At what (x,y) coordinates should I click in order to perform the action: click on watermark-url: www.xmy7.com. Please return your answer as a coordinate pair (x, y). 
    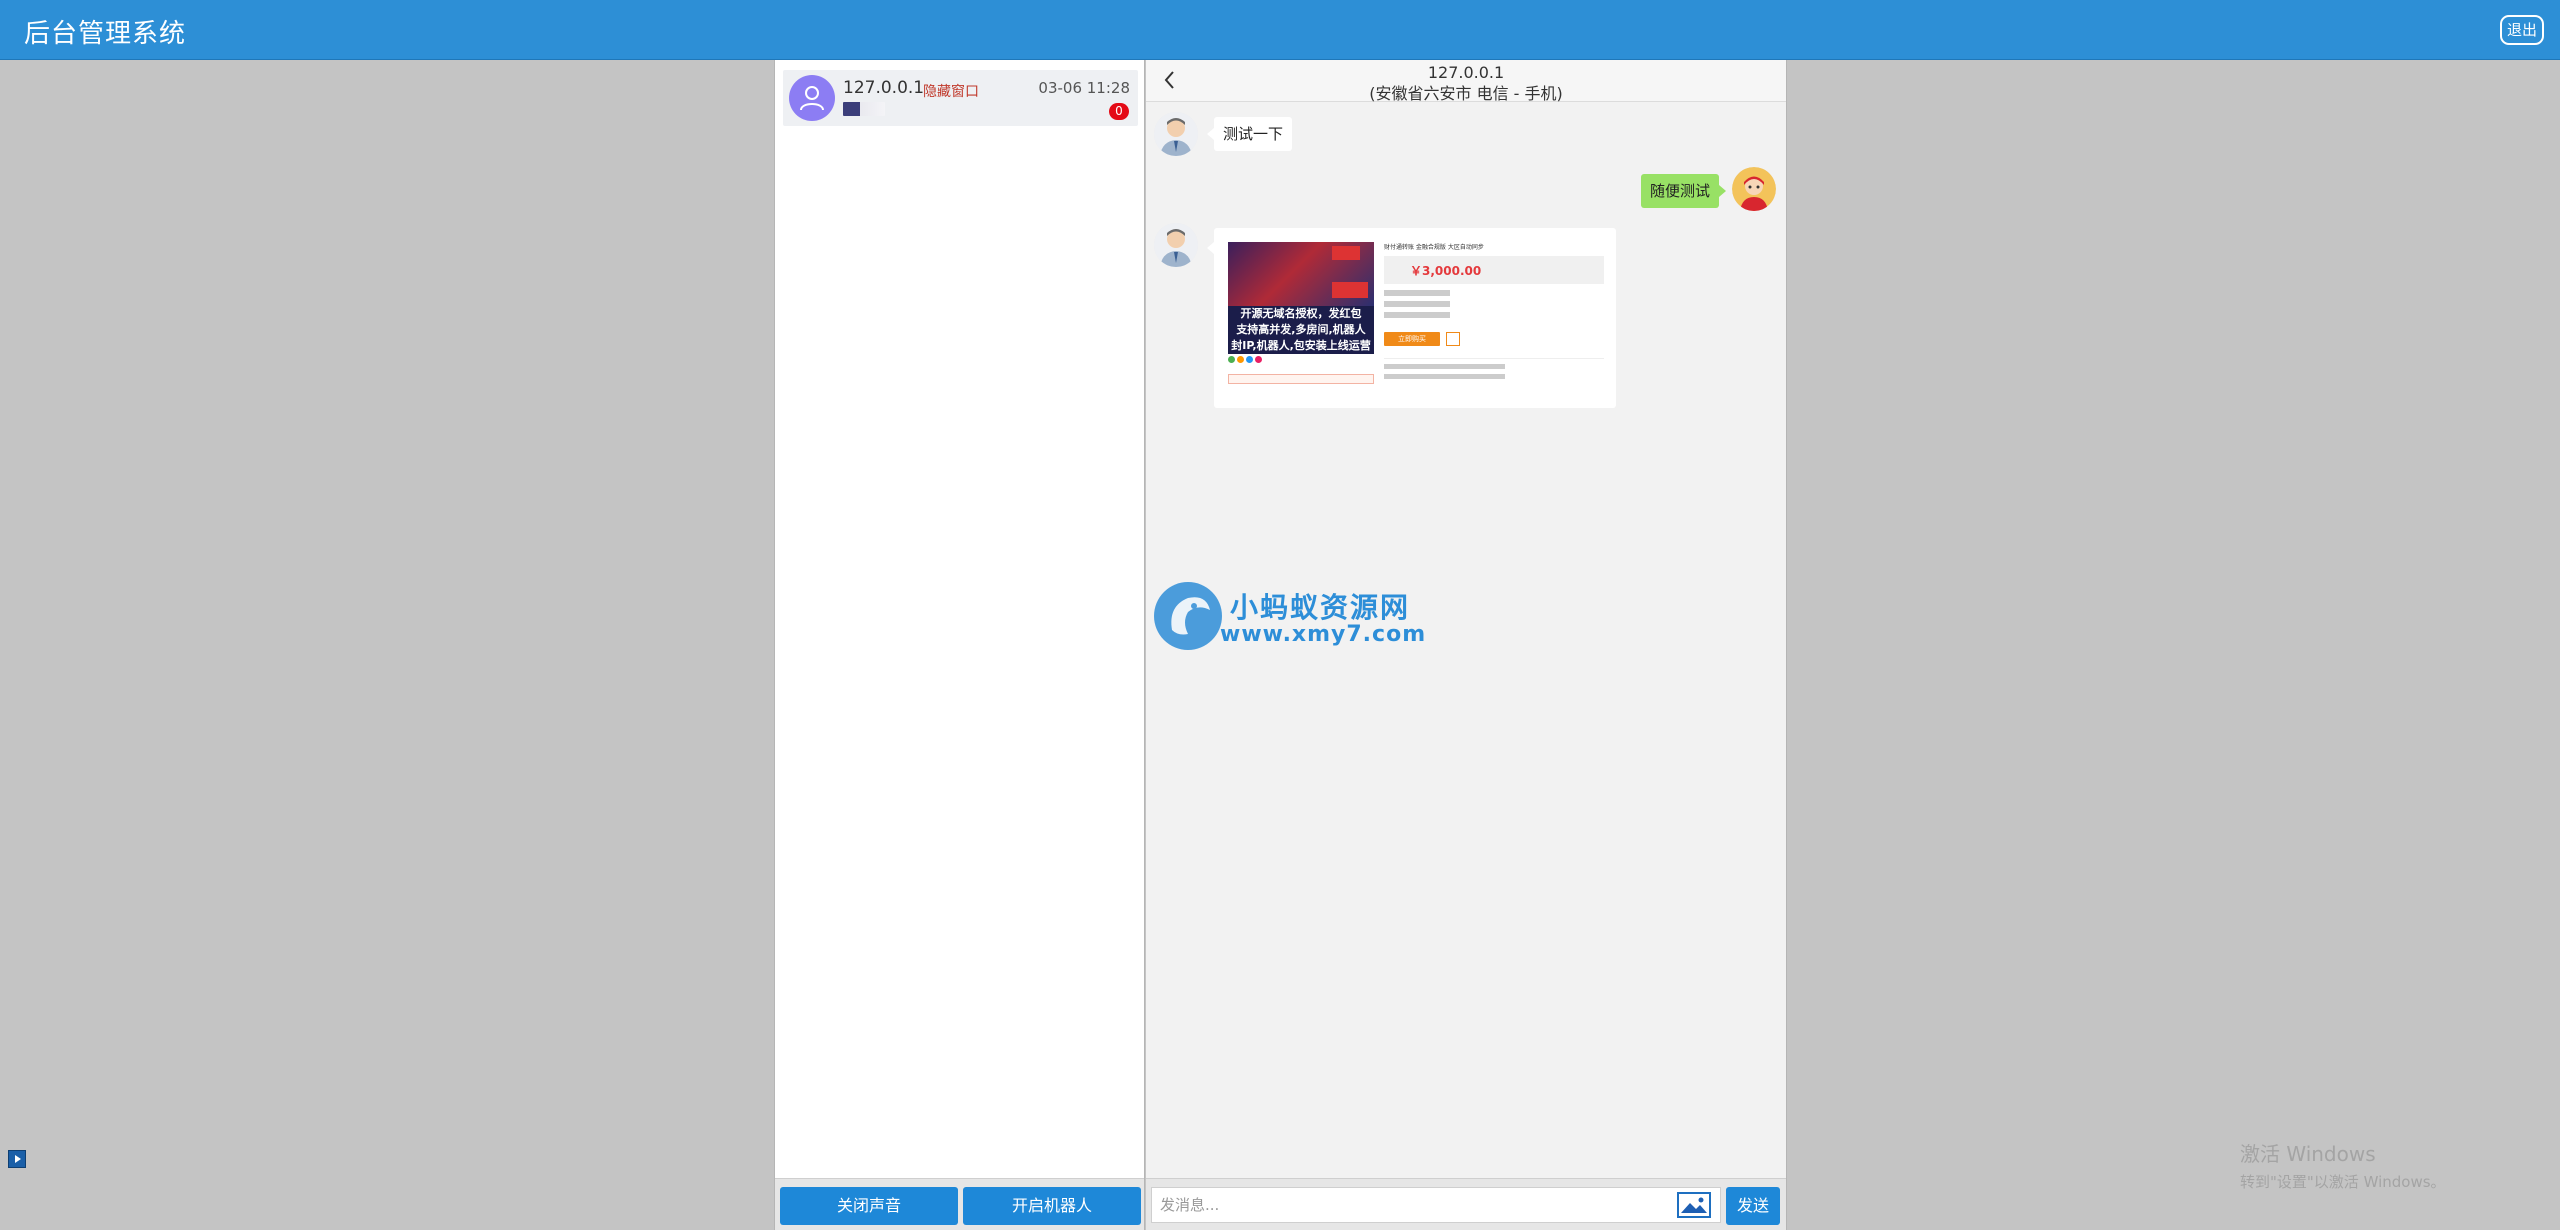
    Looking at the image, I should click on (1323, 634).